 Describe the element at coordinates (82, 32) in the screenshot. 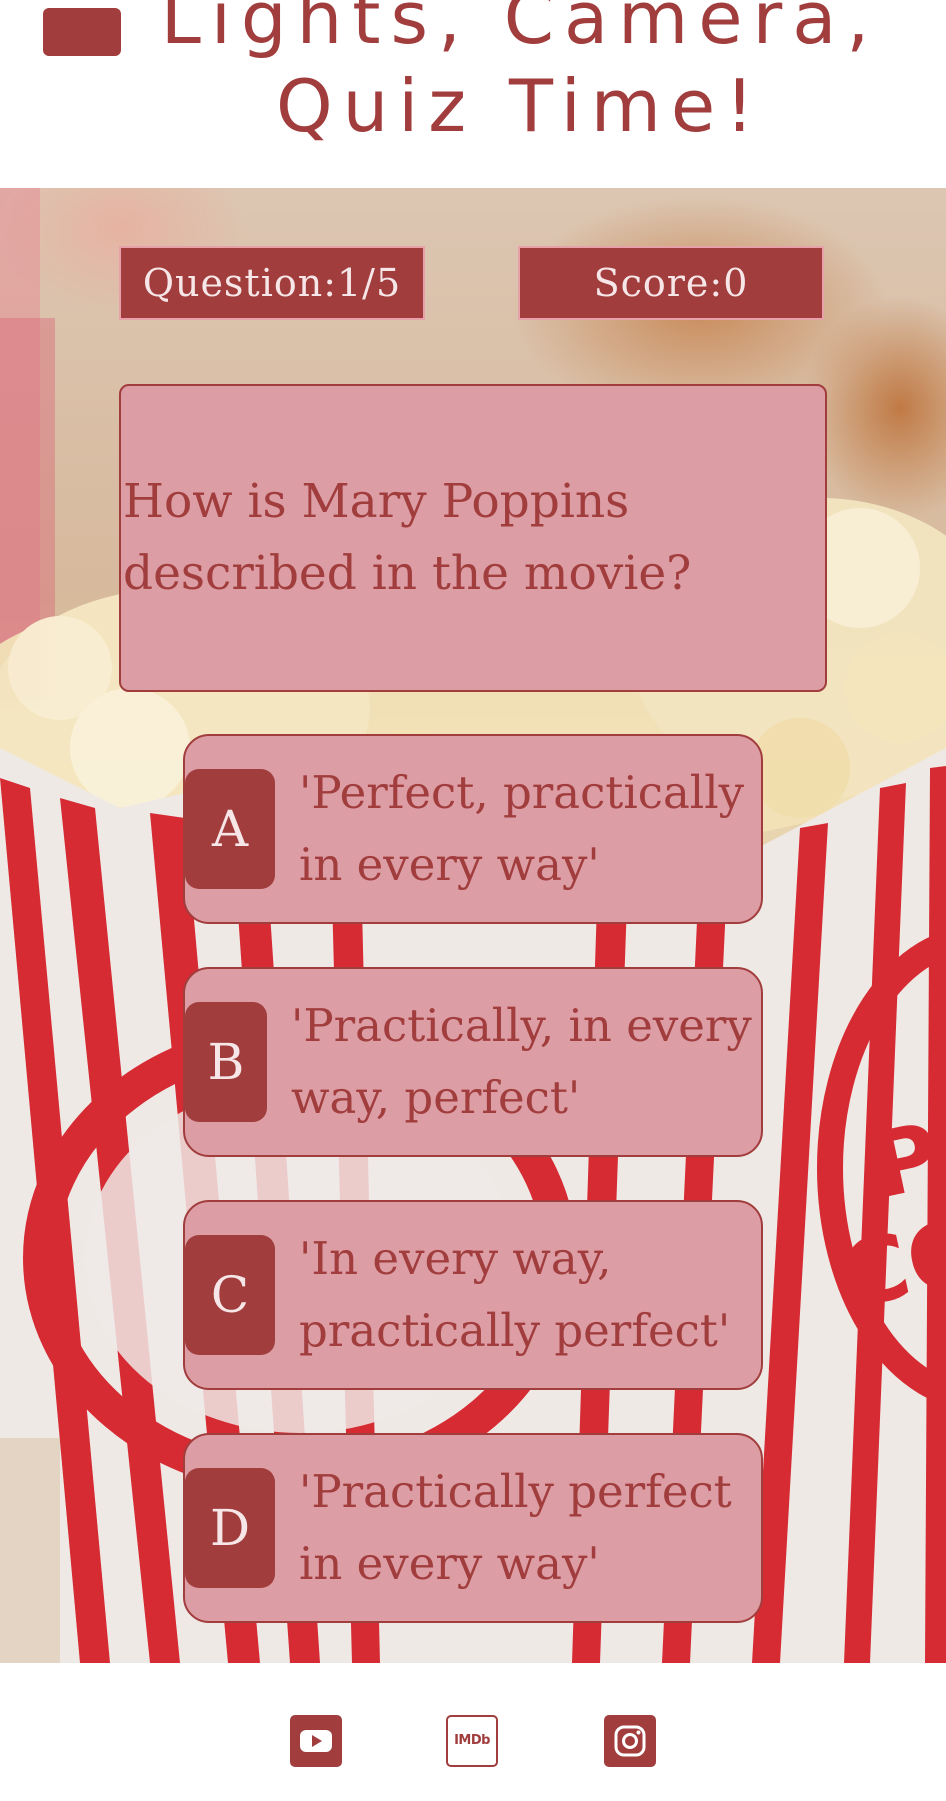

I see `home-button` at that location.